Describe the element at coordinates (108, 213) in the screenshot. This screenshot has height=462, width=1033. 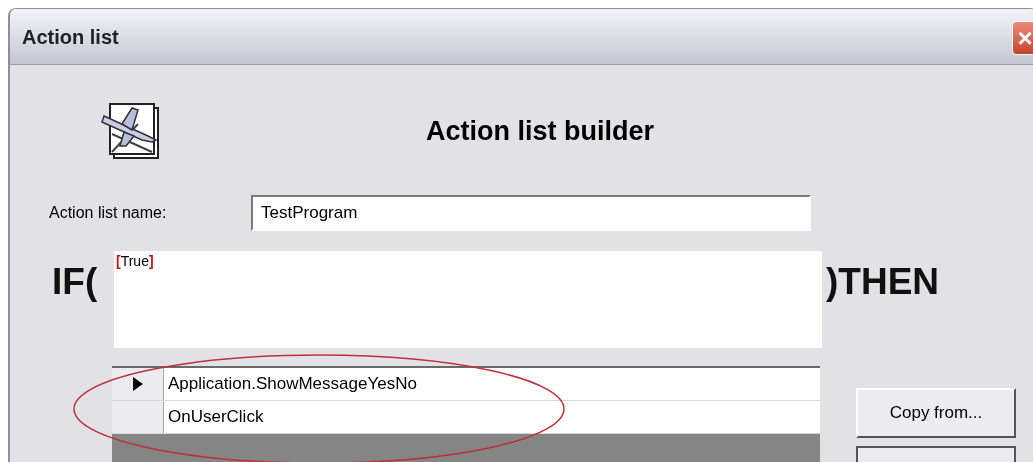
I see `field-label: Action list name:` at that location.